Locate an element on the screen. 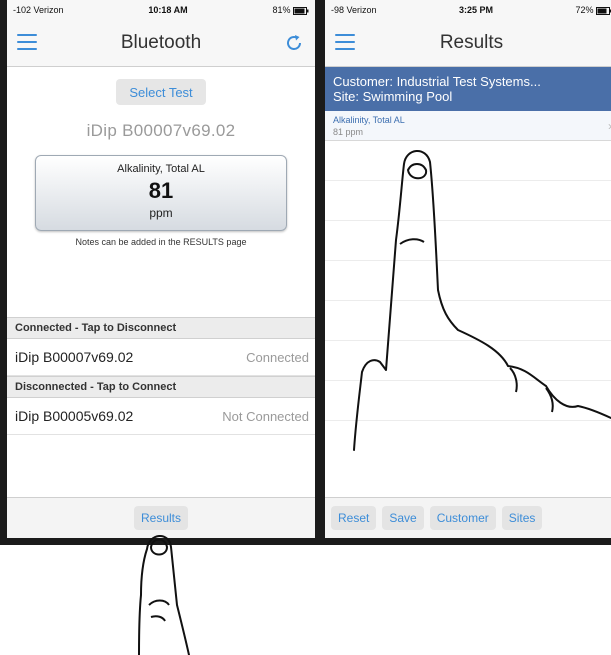  status-bar: -98 Verizon 3:25 PM 72% is located at coordinates (468, 10).